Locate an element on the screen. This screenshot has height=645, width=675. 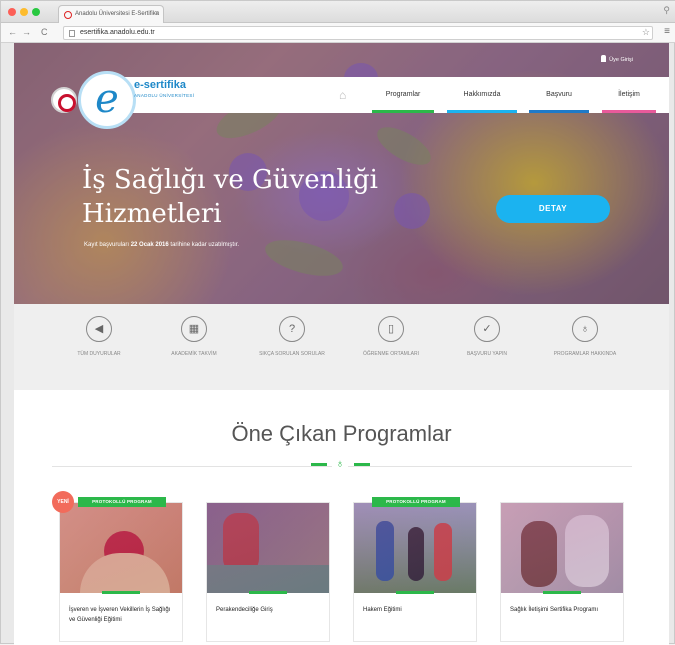
nav-label: İletişim is located at coordinates (629, 94).